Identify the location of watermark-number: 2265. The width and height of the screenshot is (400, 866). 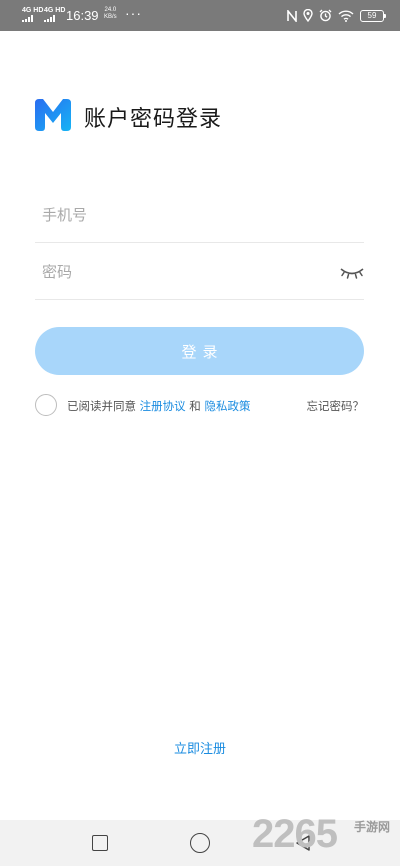
(295, 834).